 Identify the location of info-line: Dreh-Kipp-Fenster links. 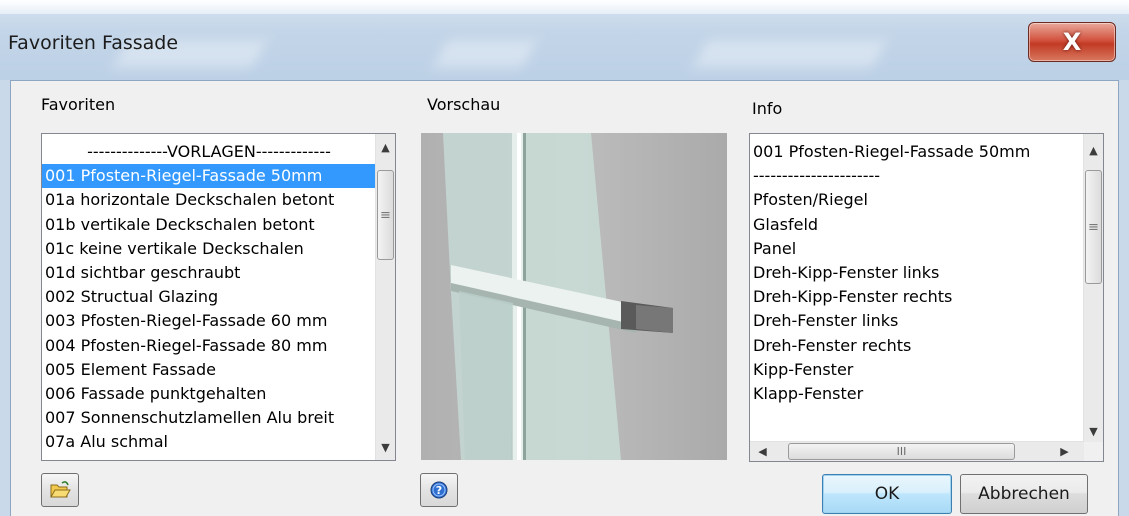
(846, 272).